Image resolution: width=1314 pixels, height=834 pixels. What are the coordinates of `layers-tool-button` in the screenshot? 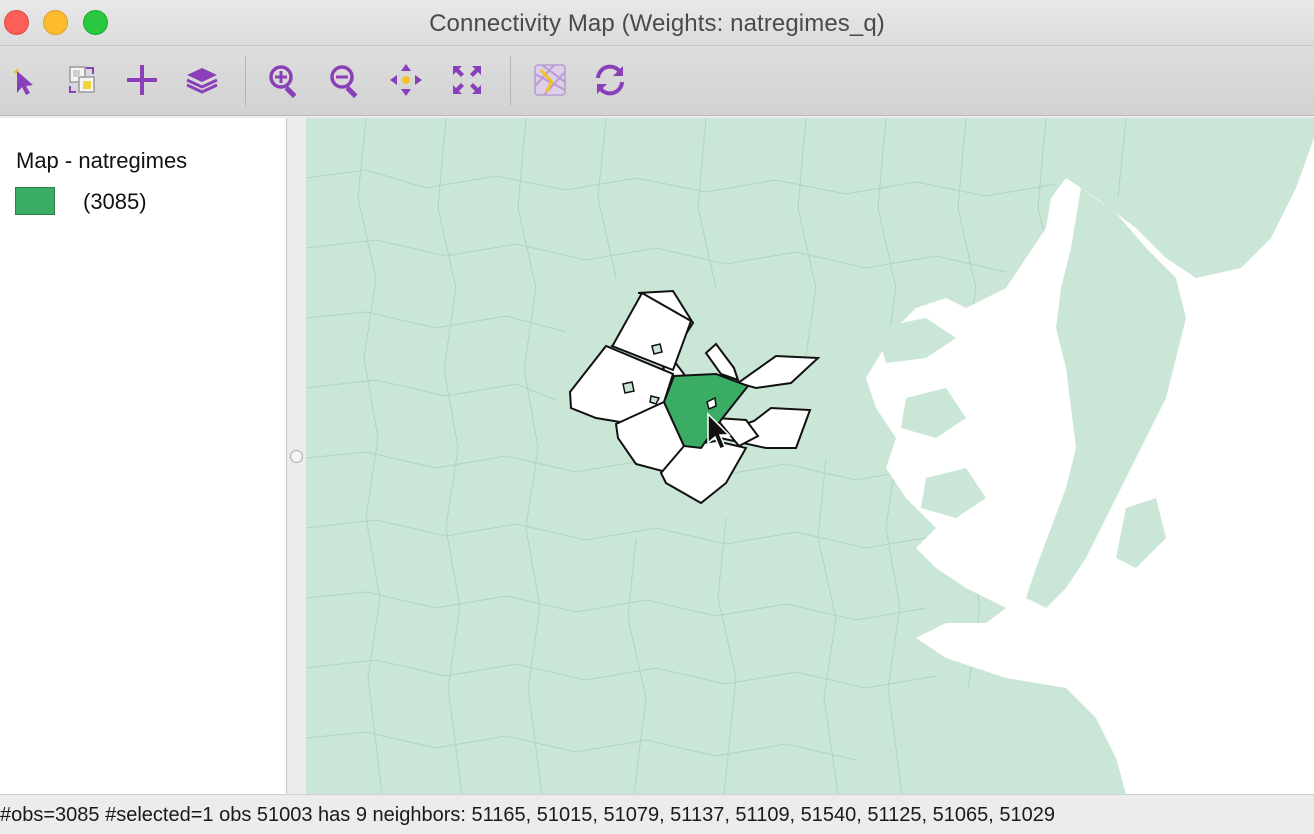 It's located at (202, 80).